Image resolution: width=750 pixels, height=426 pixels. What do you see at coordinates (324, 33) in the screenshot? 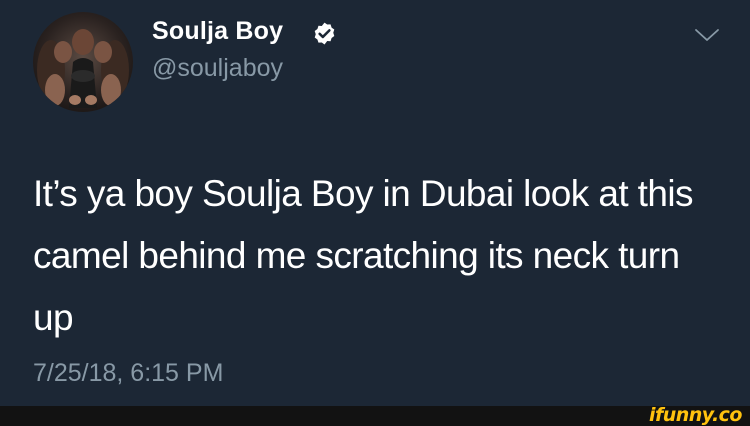
I see `verified-badge-icon` at bounding box center [324, 33].